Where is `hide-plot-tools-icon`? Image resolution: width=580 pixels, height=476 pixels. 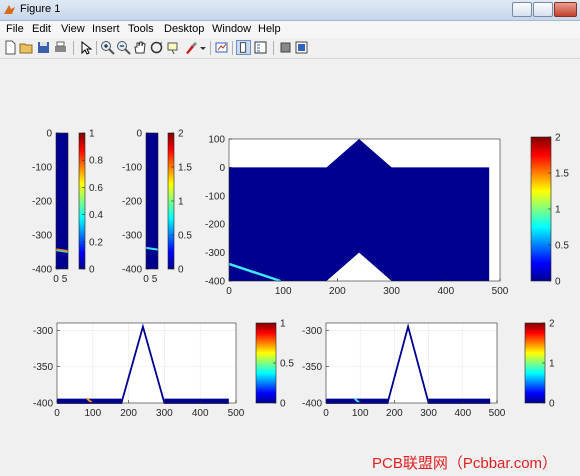
hide-plot-tools-icon is located at coordinates (285, 47).